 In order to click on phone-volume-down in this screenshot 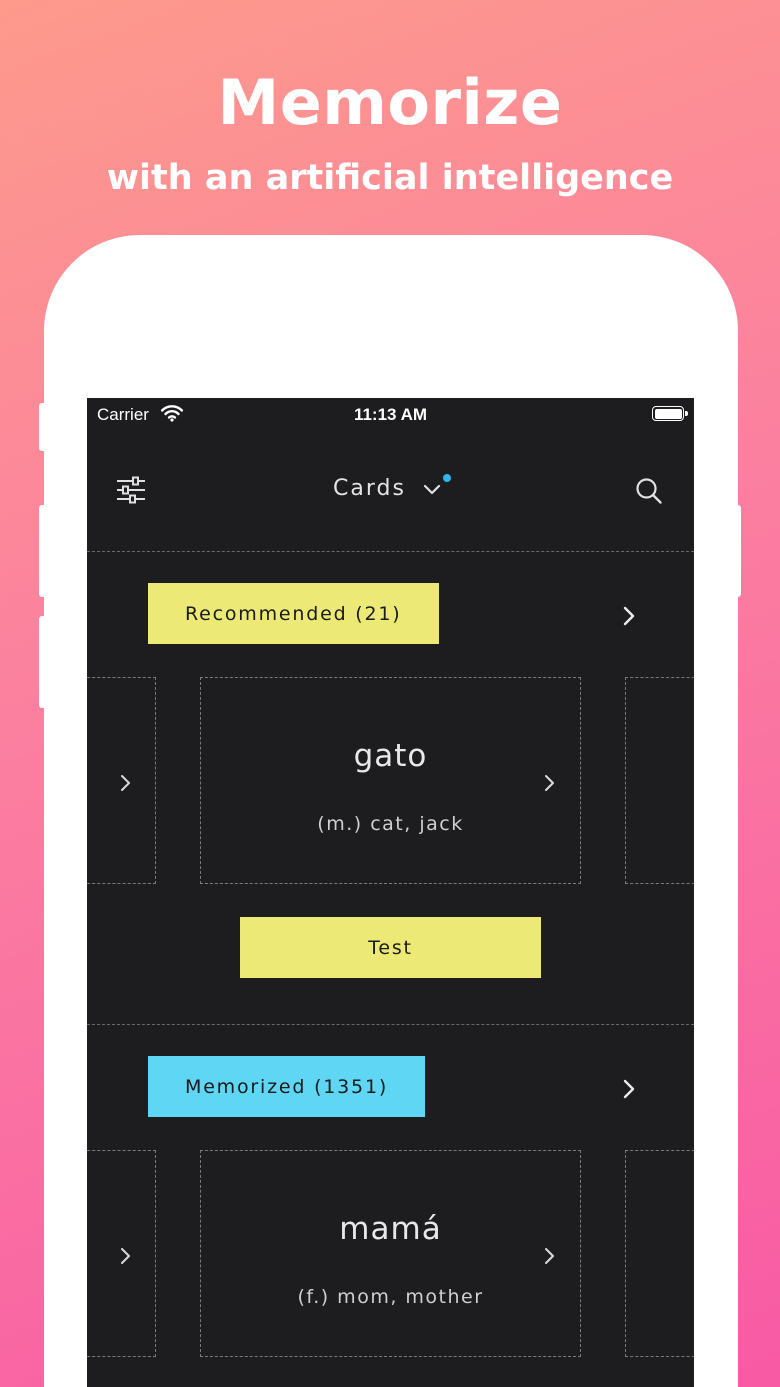, I will do `click(43, 662)`.